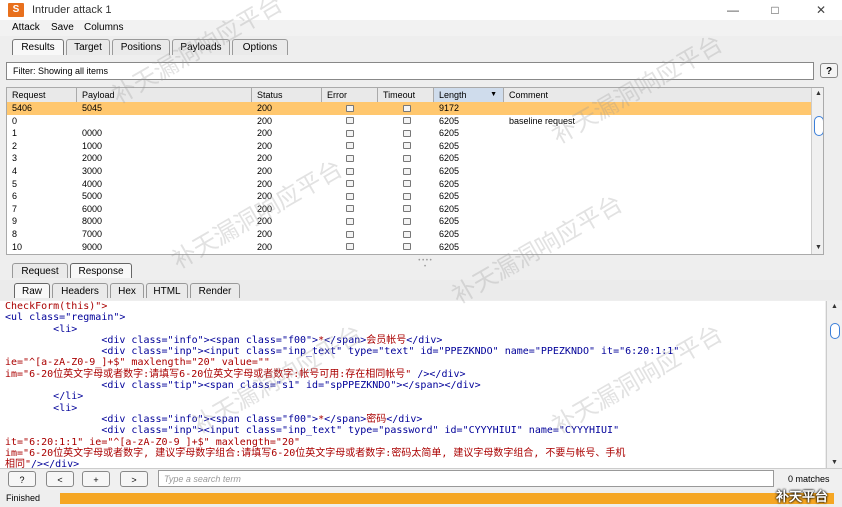 The height and width of the screenshot is (507, 842). I want to click on cell-request: 9, so click(15, 221).